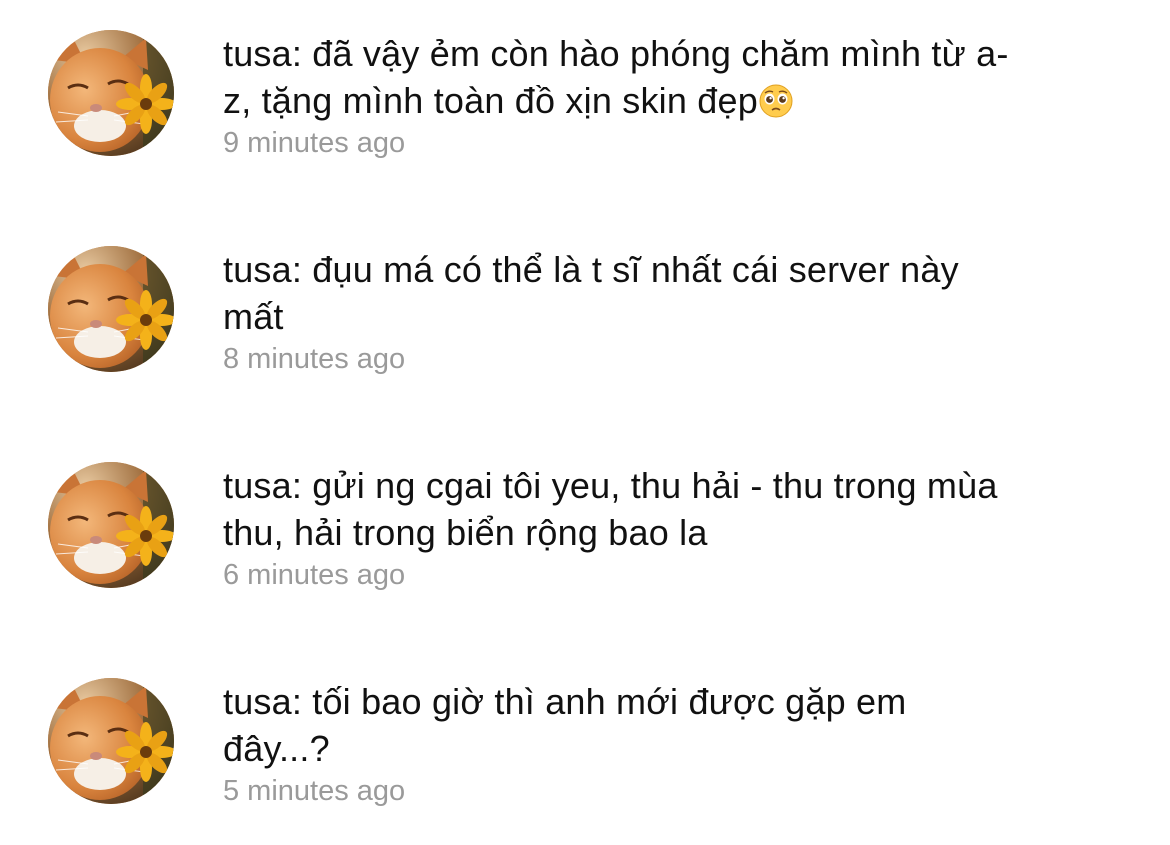 This screenshot has width=1170, height=845. I want to click on comment-timestamp: 9 minutes ago, so click(314, 143).